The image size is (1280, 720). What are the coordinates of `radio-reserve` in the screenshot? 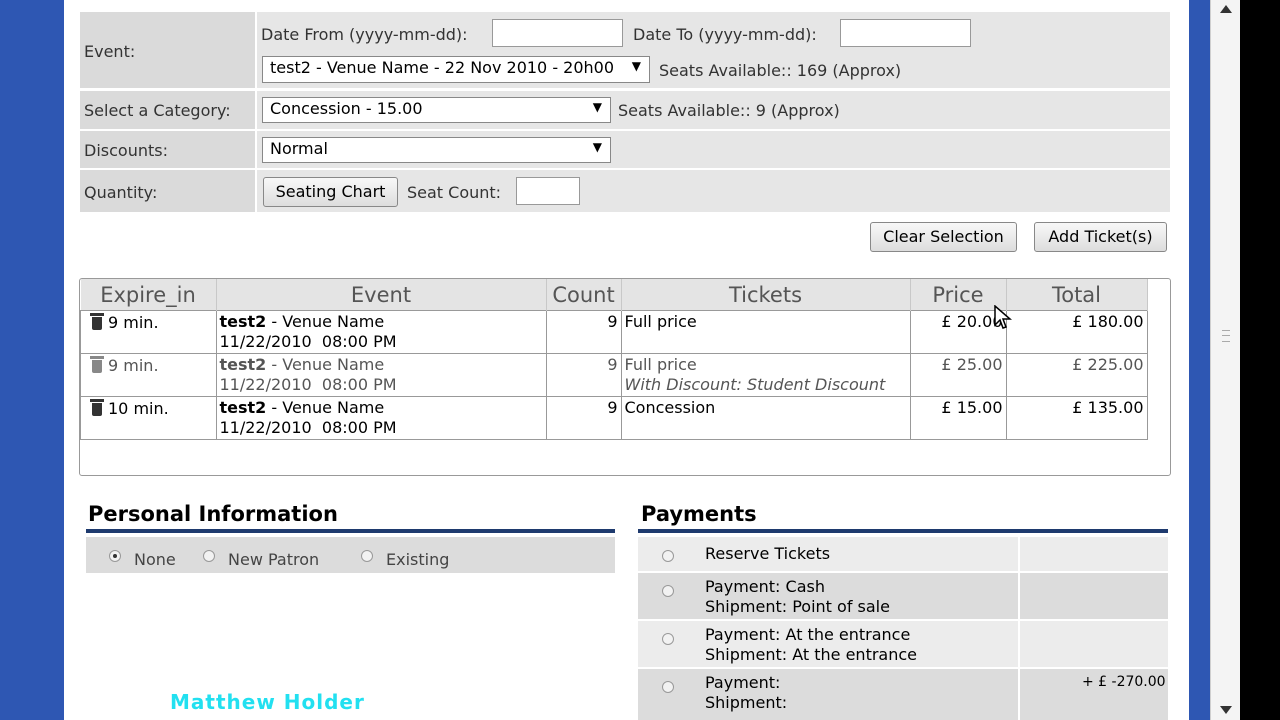 It's located at (668, 556).